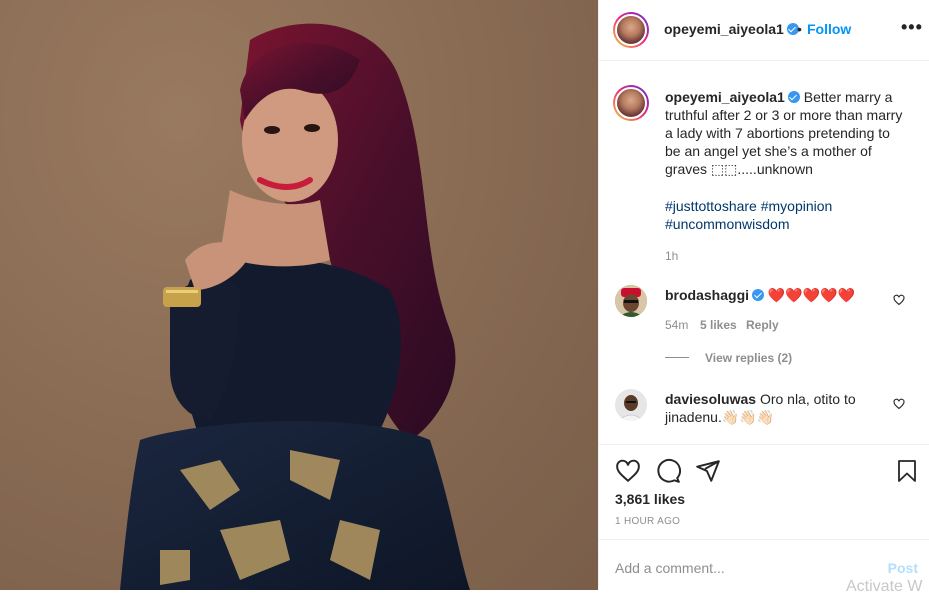 The width and height of the screenshot is (929, 596). Describe the element at coordinates (671, 256) in the screenshot. I see `caption-time: 1h` at that location.